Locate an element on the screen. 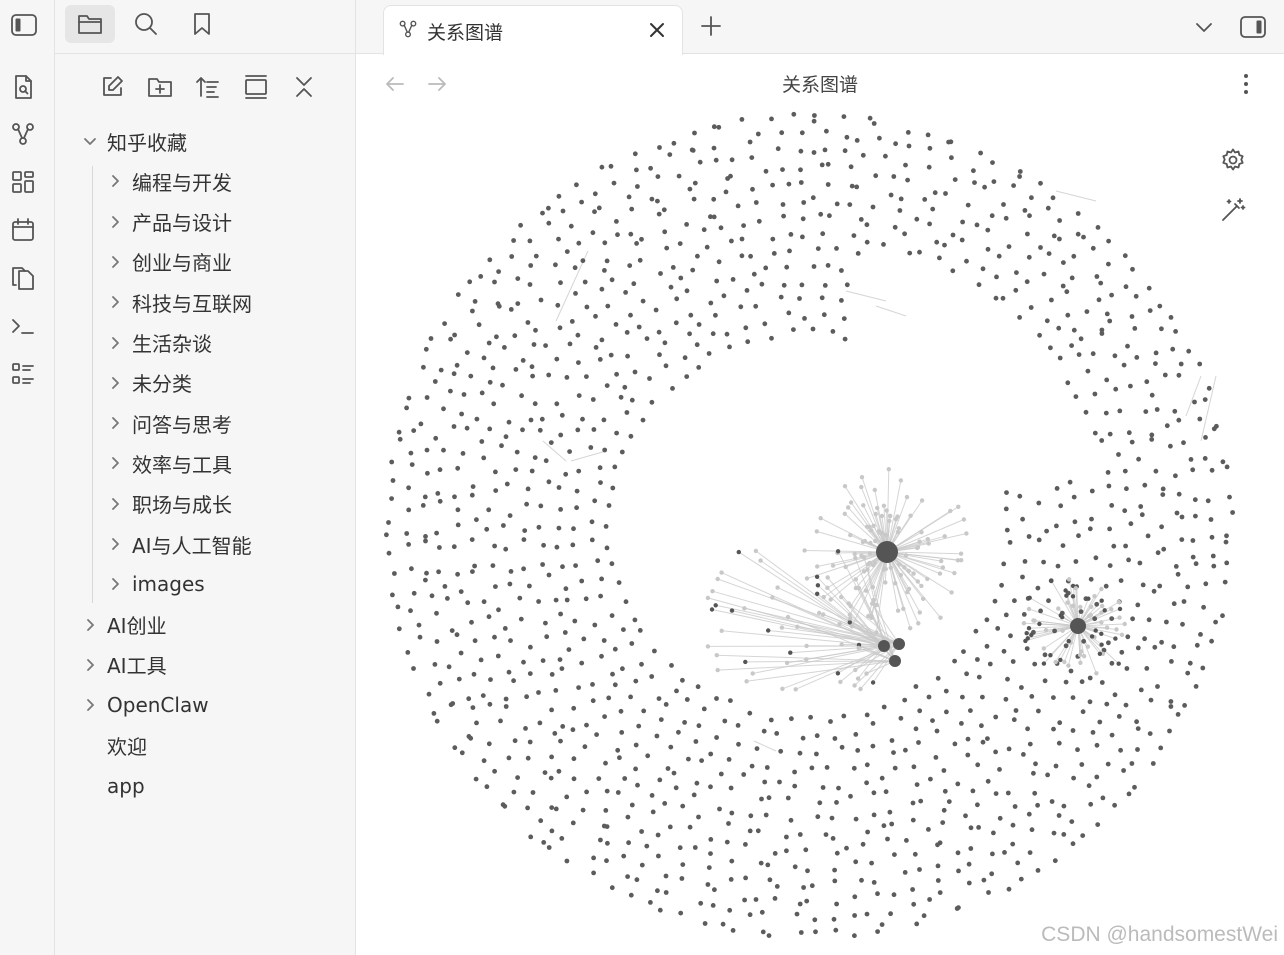 The image size is (1284, 955). sort-button is located at coordinates (208, 87).